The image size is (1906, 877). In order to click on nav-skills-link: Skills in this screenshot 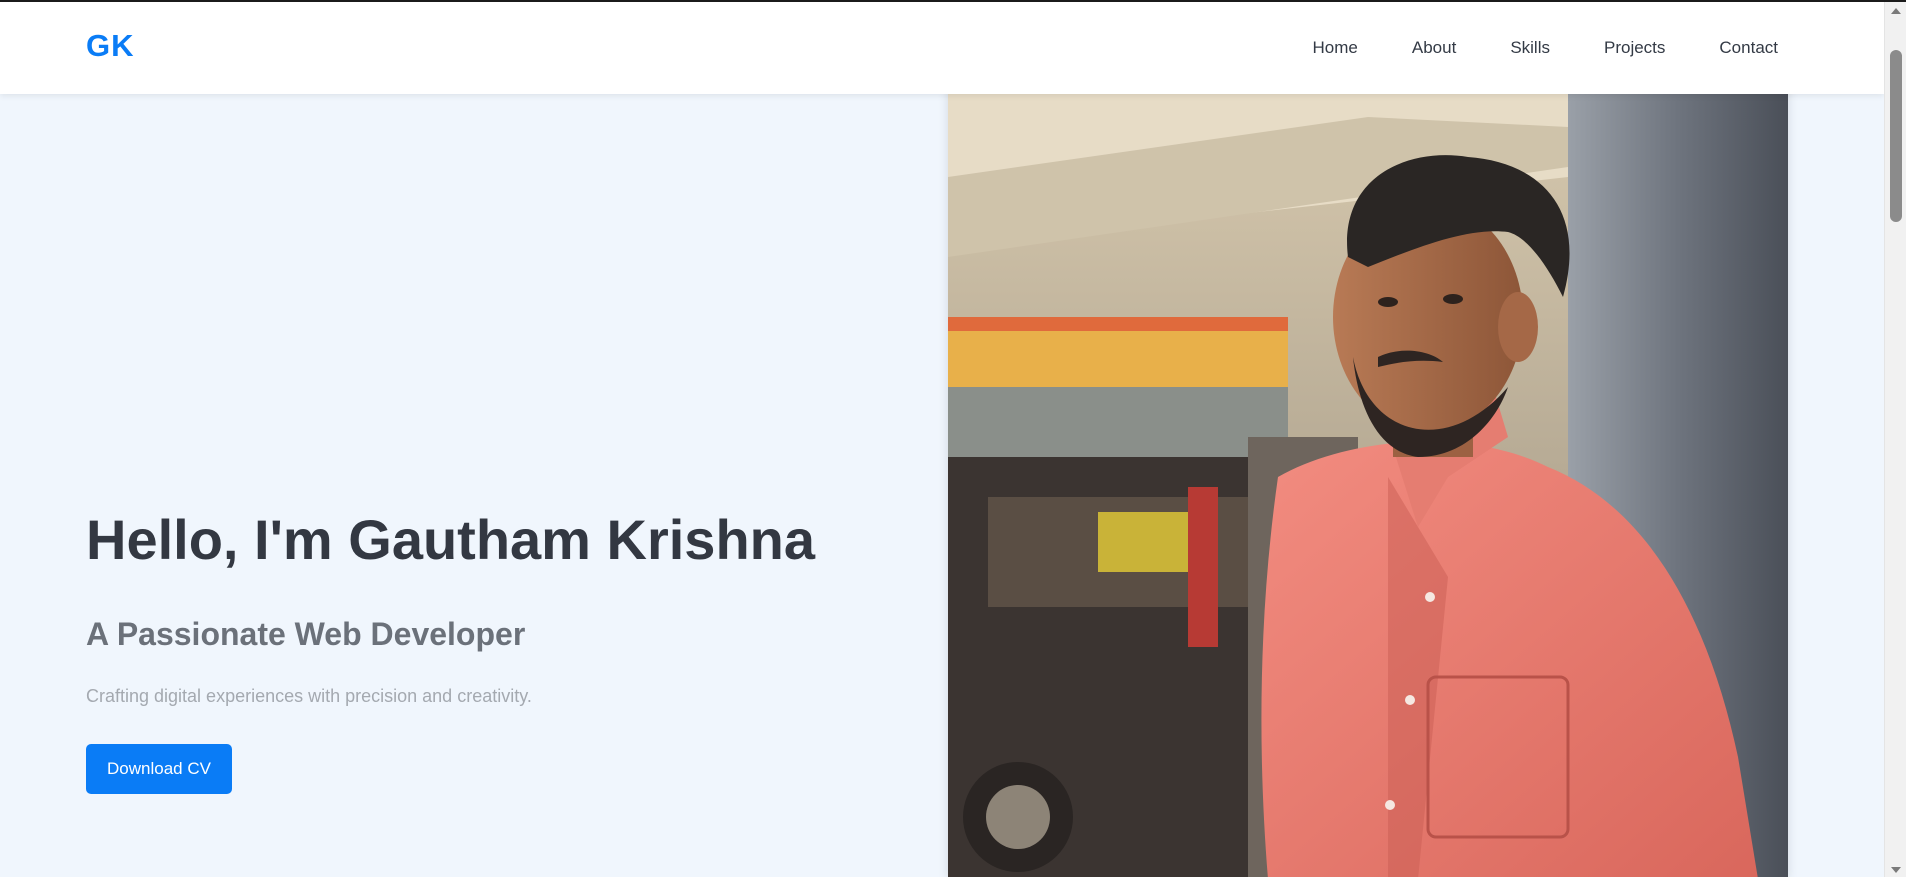, I will do `click(1530, 48)`.